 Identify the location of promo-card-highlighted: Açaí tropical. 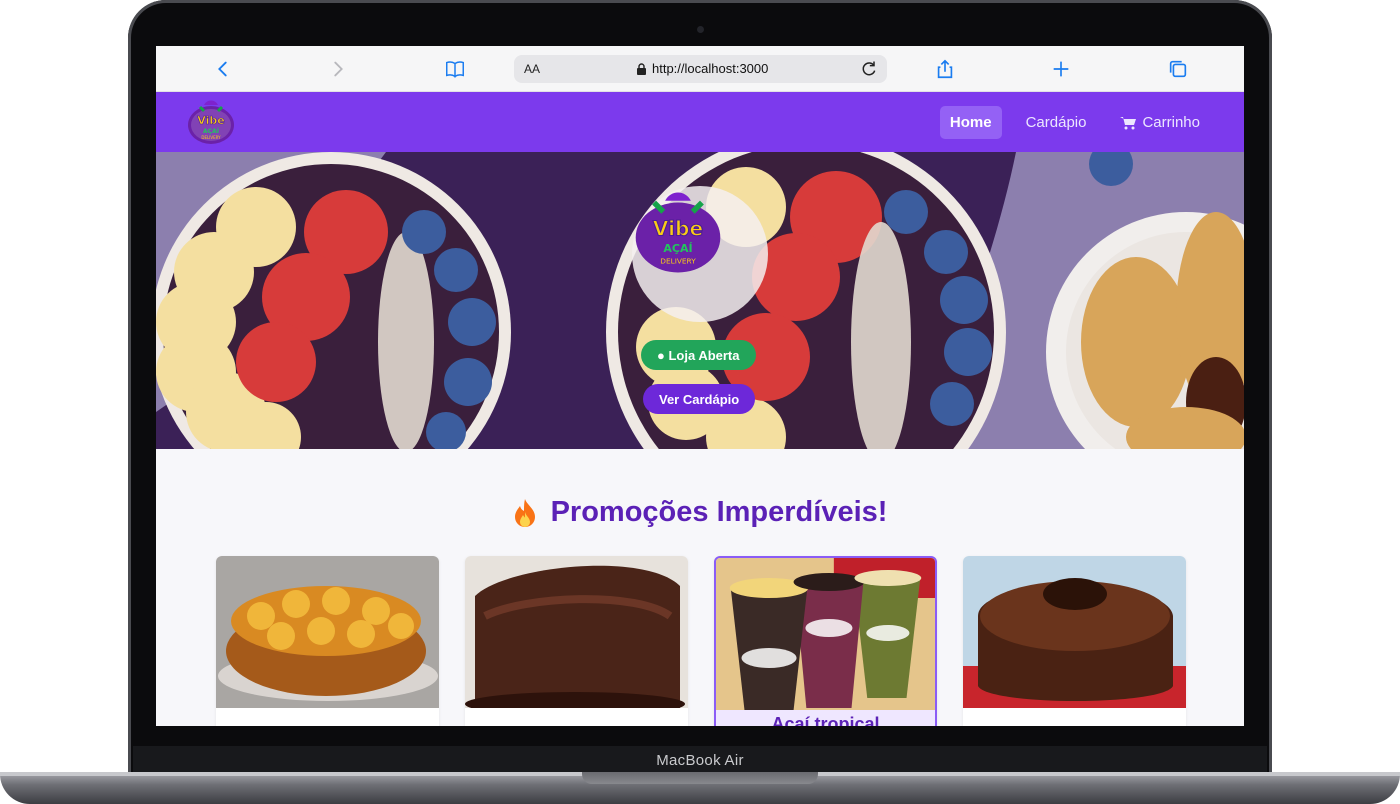
(825, 641).